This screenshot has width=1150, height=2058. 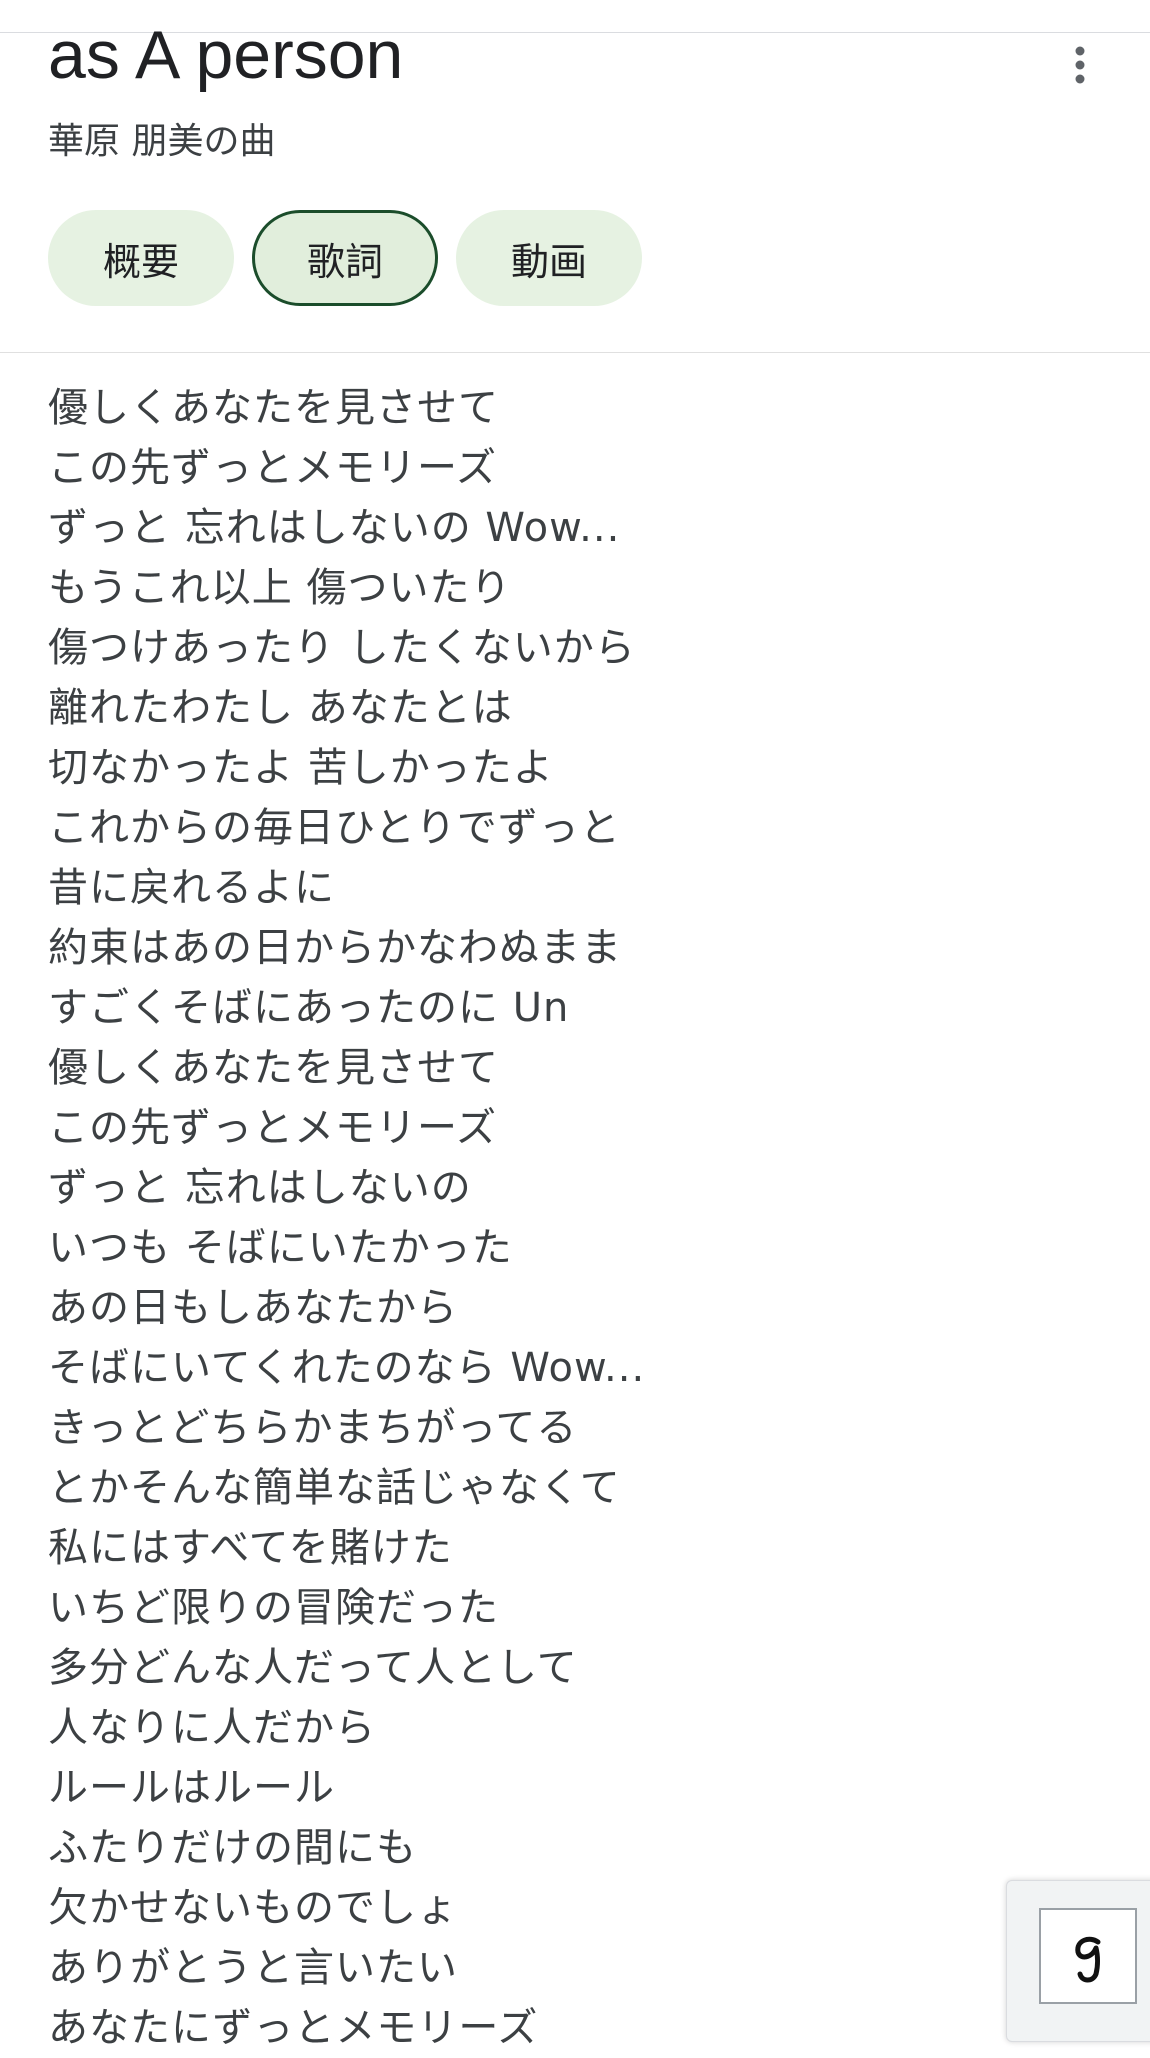 What do you see at coordinates (253, 1968) in the screenshot?
I see `lyric-line: ありがとうと言いたい` at bounding box center [253, 1968].